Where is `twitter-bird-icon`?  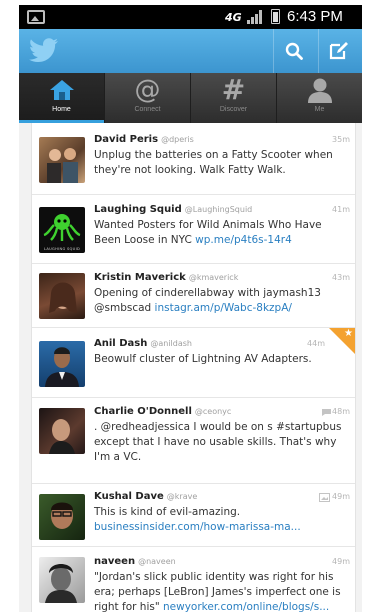 twitter-bird-icon is located at coordinates (44, 50).